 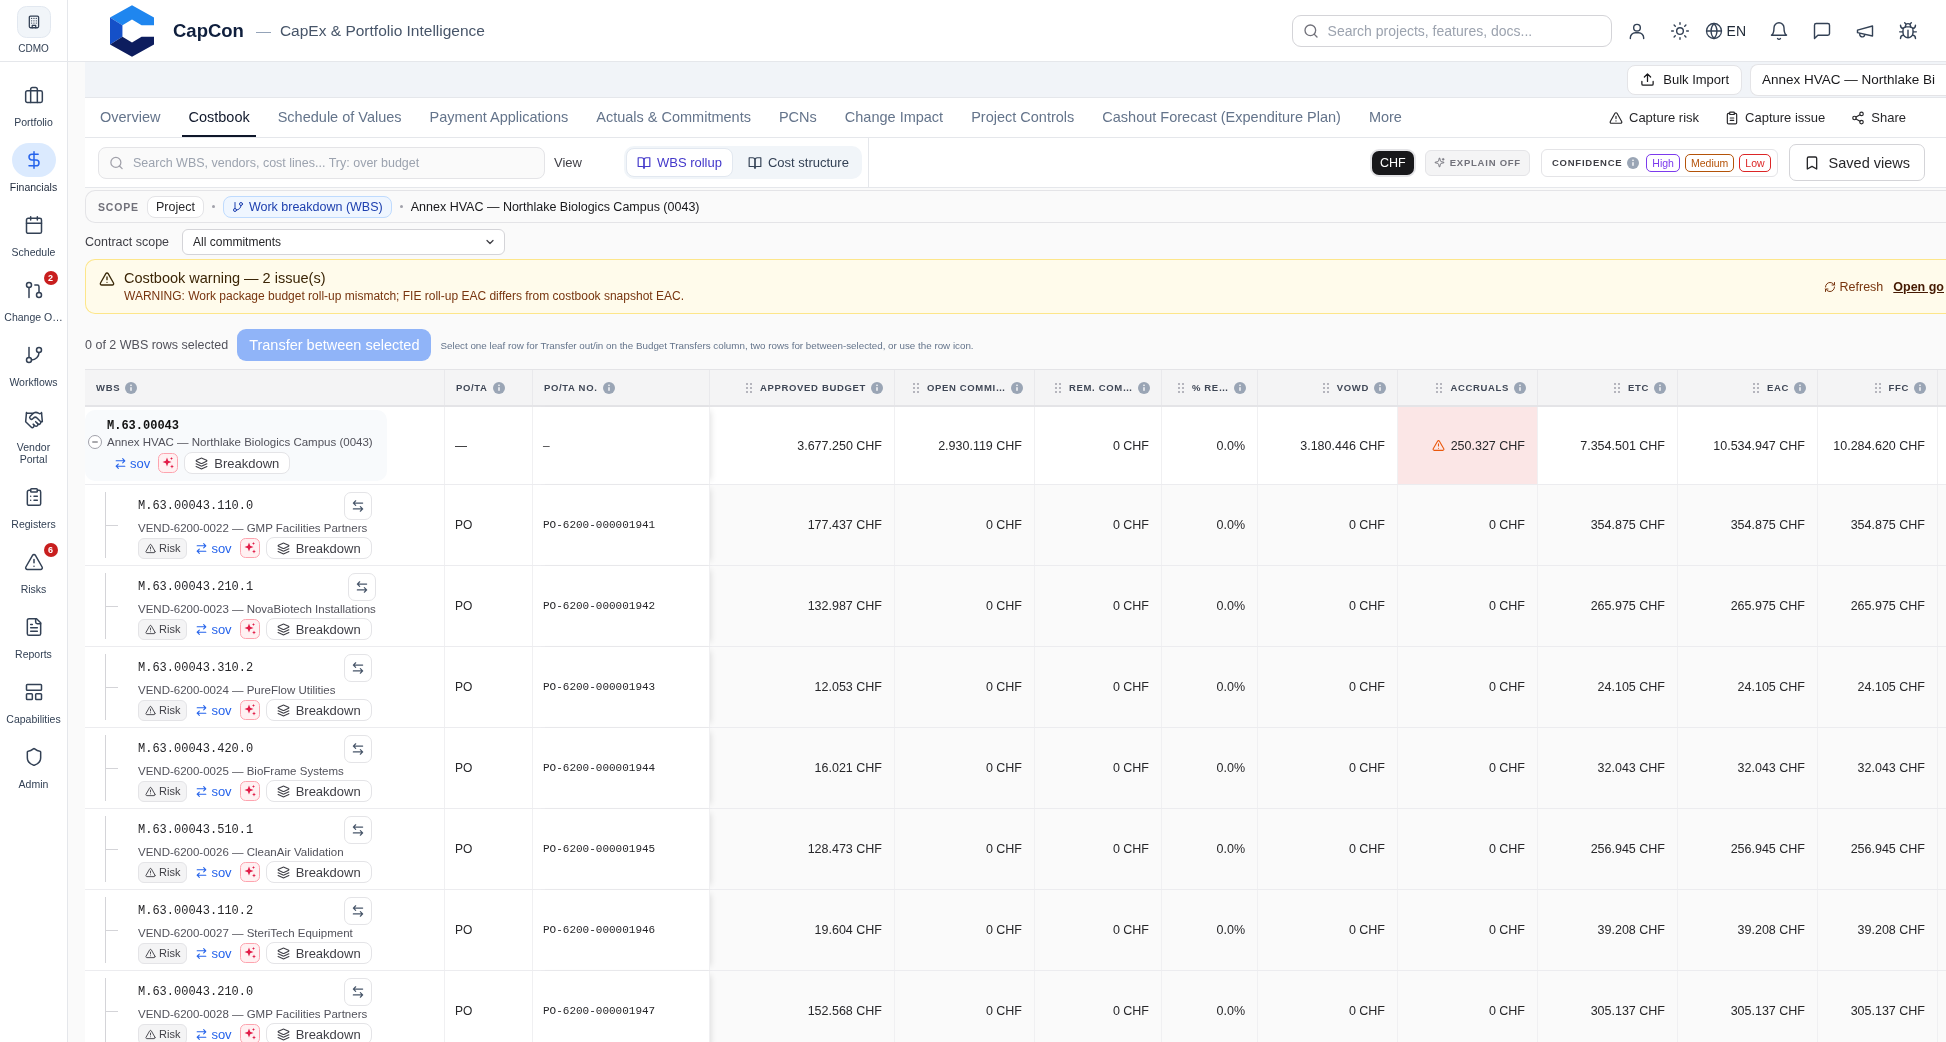 What do you see at coordinates (1853, 286) in the screenshot?
I see `refresh-button: Refresh` at bounding box center [1853, 286].